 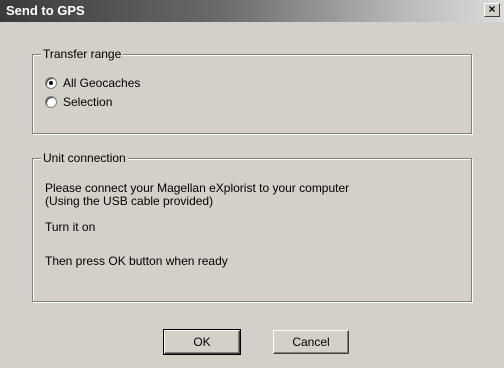 What do you see at coordinates (252, 11) in the screenshot?
I see `title-bar: Send to GPS ×` at bounding box center [252, 11].